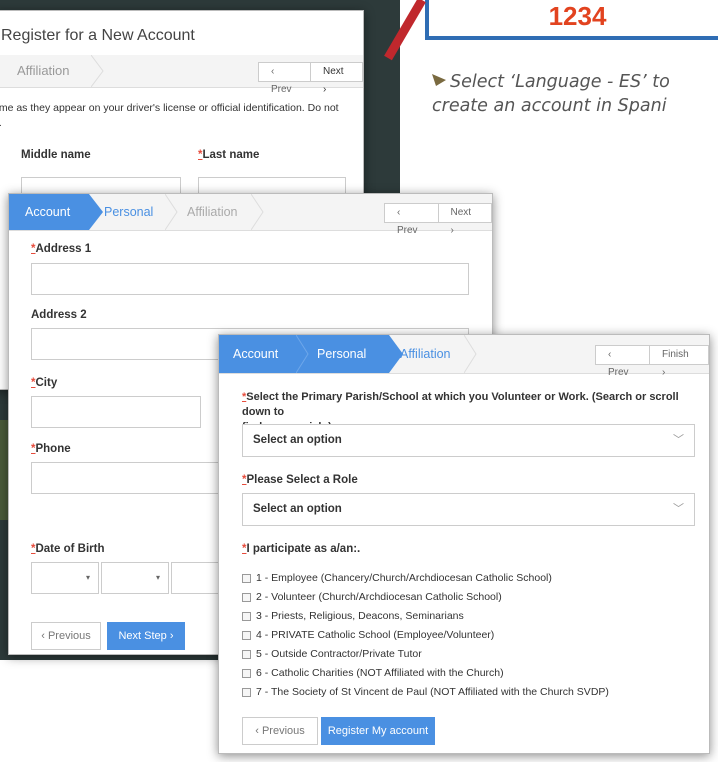  I want to click on dob-year-select, so click(196, 578).